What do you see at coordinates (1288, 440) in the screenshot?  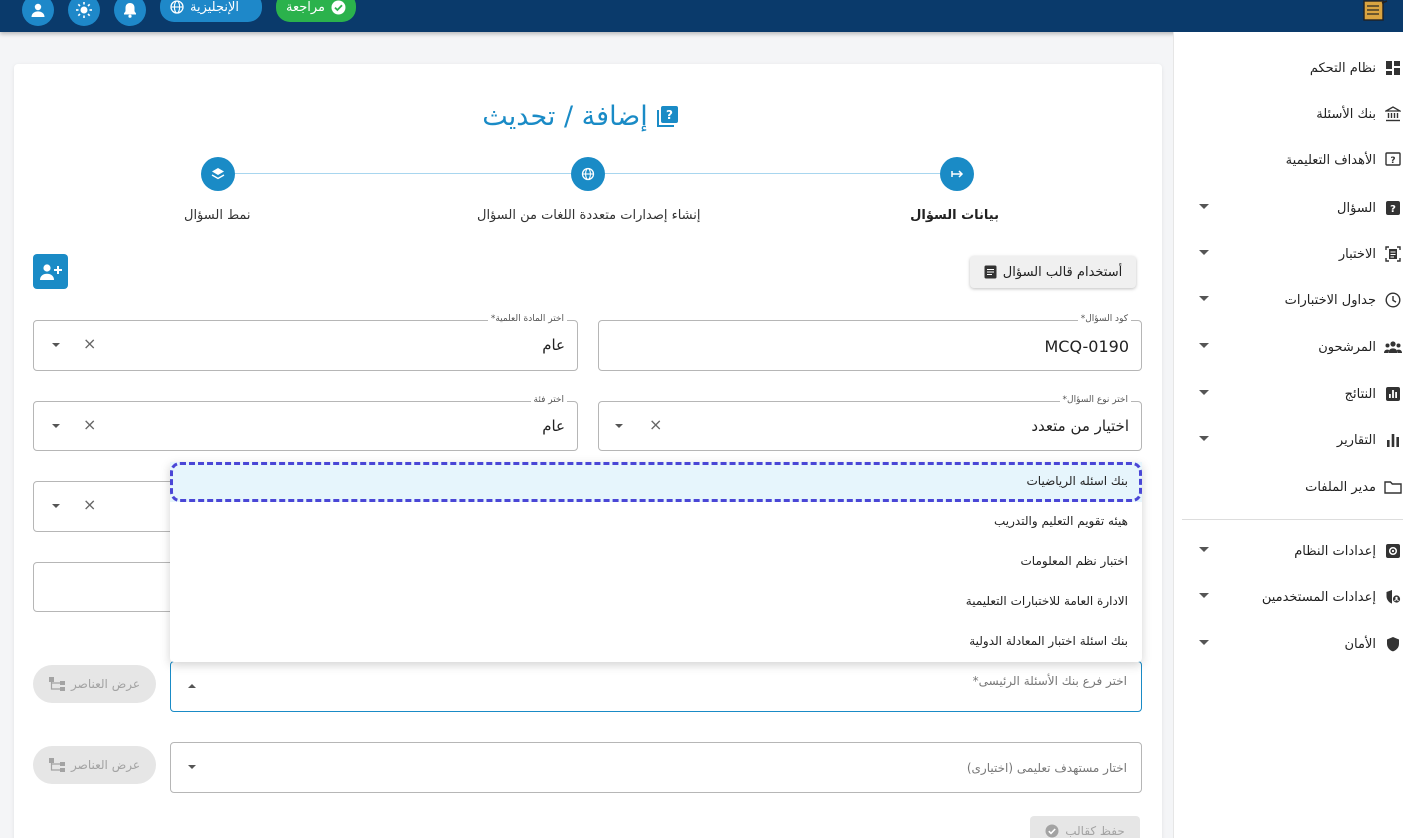 I see `sidebar-item: التقارير` at bounding box center [1288, 440].